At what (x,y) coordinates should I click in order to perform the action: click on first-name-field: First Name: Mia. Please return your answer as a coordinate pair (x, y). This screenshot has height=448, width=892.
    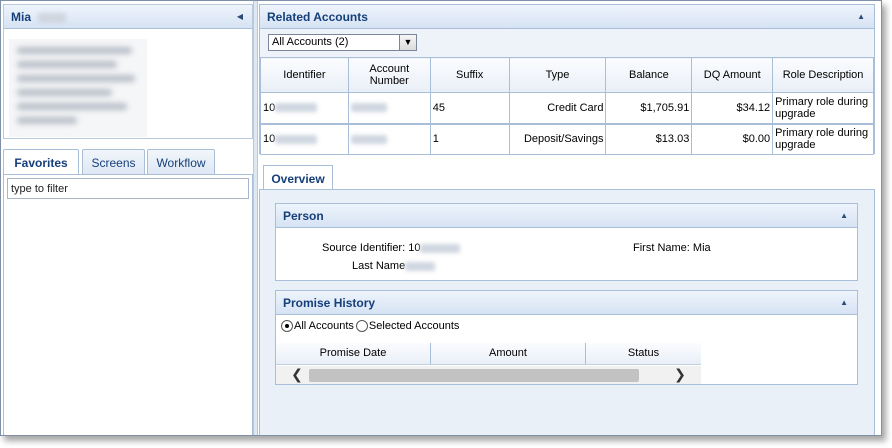
    Looking at the image, I should click on (672, 248).